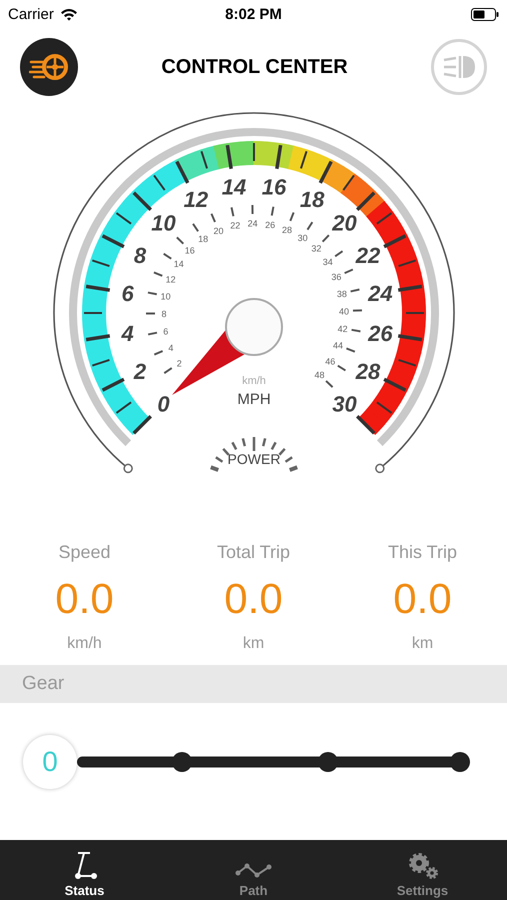 The width and height of the screenshot is (507, 900). What do you see at coordinates (303, 237) in the screenshot?
I see `kmh-scale-label: 30` at bounding box center [303, 237].